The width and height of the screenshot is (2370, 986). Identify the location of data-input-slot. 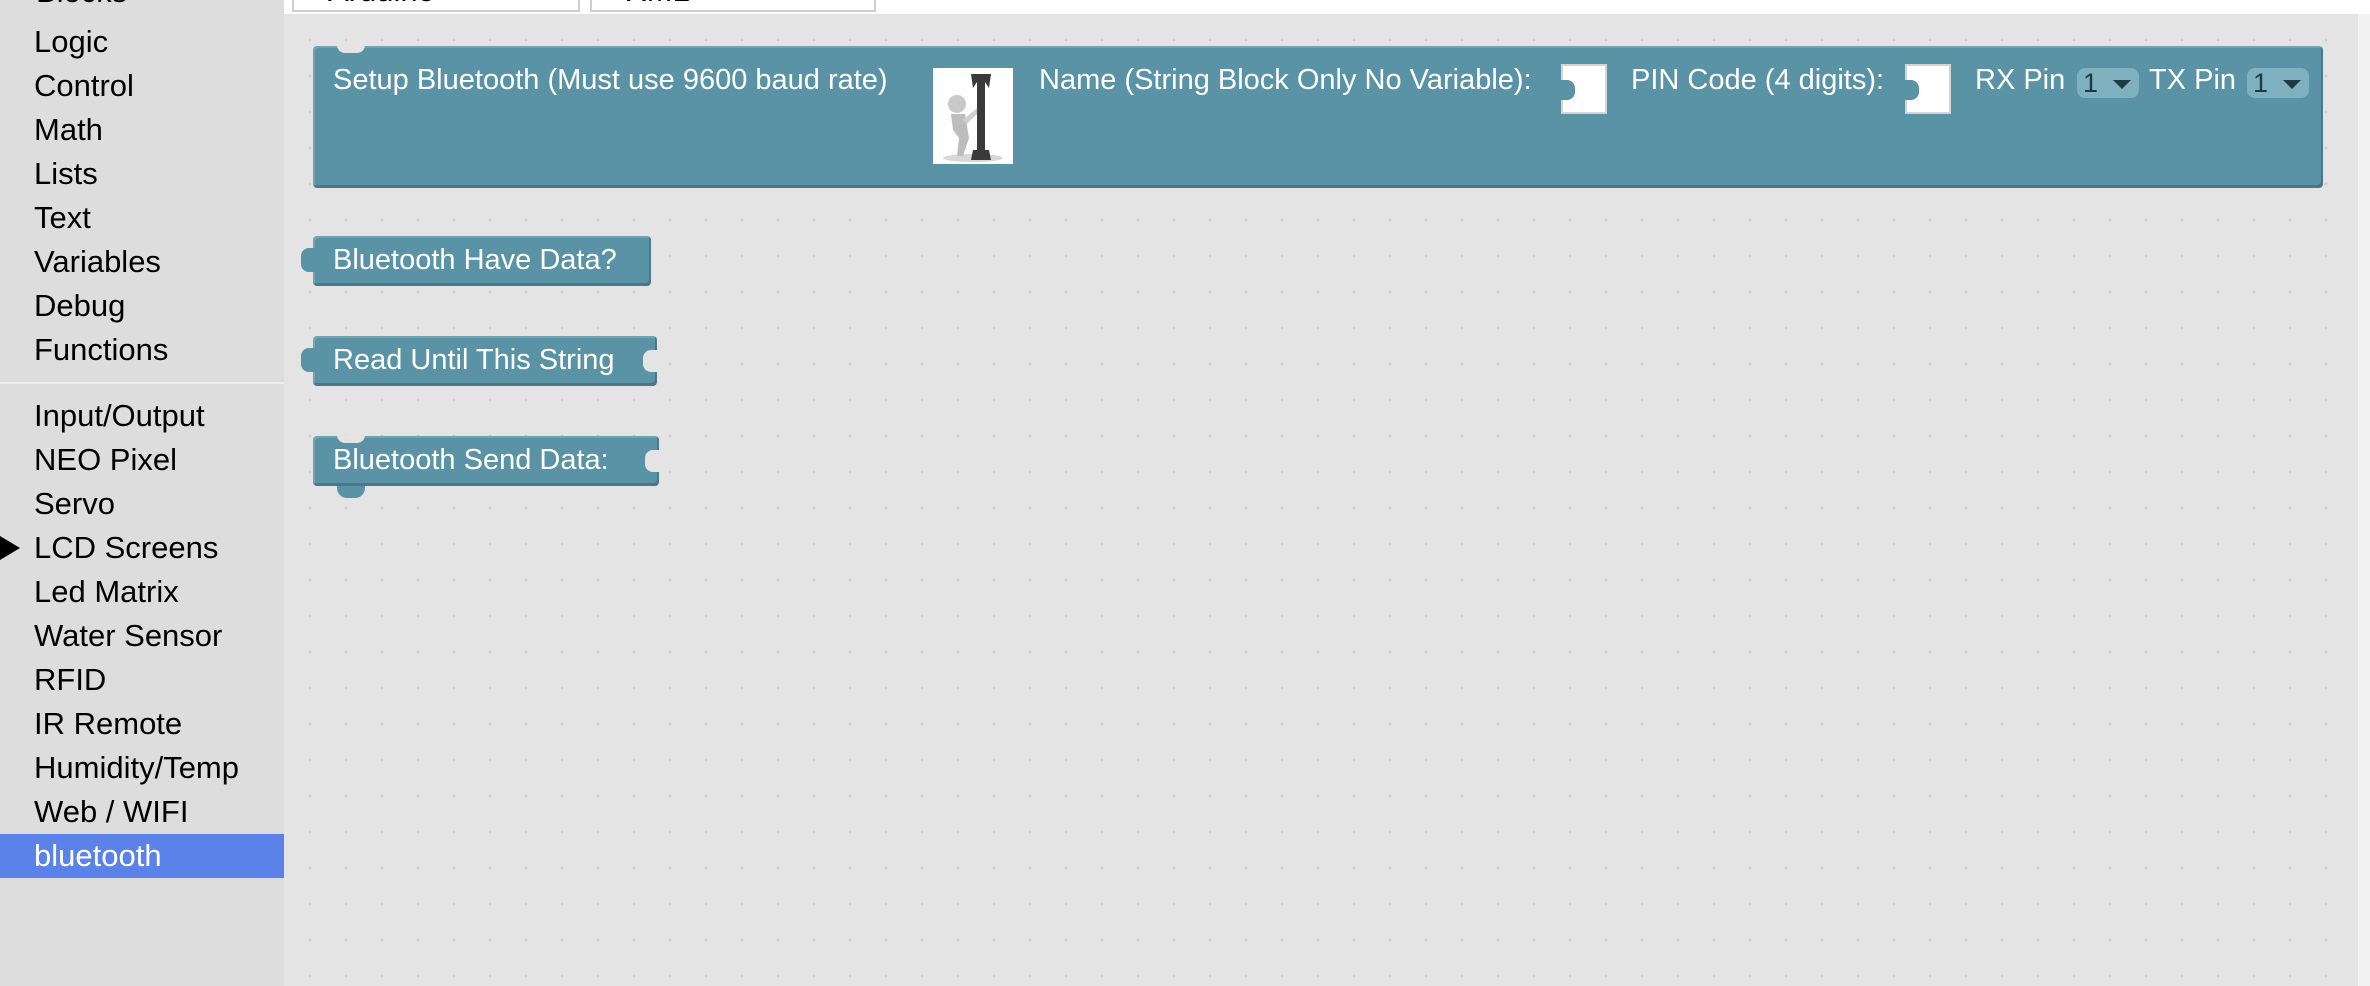
(652, 461).